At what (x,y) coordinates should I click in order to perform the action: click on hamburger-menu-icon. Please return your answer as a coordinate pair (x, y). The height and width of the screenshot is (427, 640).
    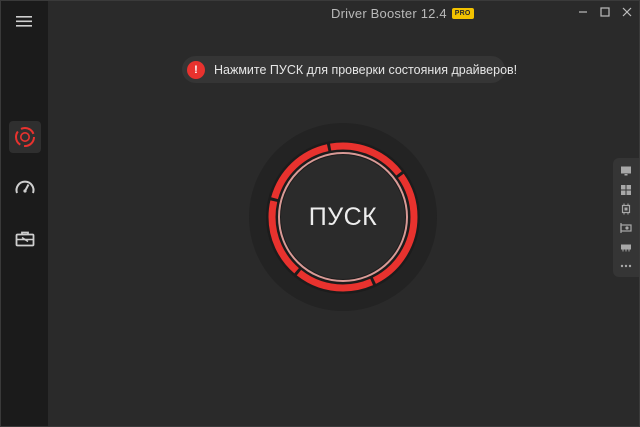
    Looking at the image, I should click on (24, 21).